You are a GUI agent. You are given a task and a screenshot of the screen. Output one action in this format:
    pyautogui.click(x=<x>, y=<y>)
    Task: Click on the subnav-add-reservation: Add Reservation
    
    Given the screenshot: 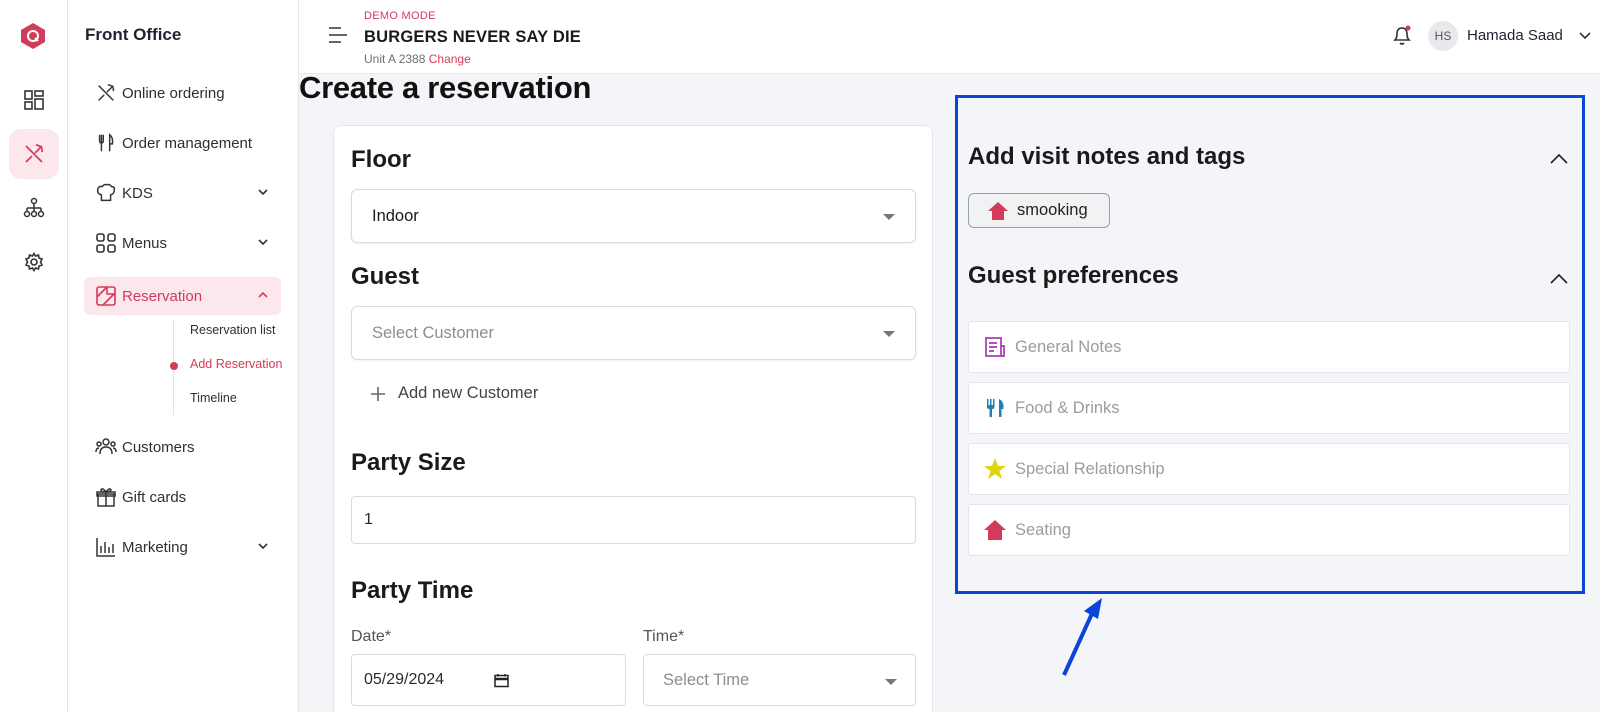 What is the action you would take?
    pyautogui.click(x=236, y=364)
    